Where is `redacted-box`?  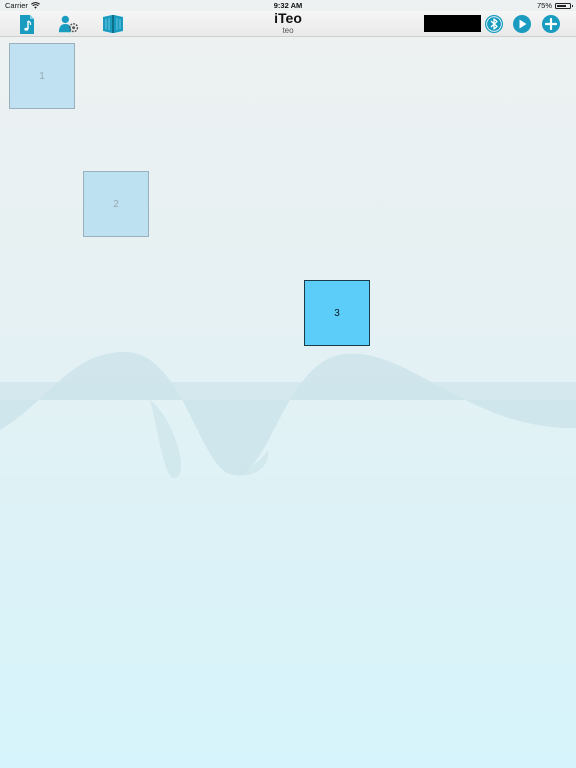 redacted-box is located at coordinates (452, 23).